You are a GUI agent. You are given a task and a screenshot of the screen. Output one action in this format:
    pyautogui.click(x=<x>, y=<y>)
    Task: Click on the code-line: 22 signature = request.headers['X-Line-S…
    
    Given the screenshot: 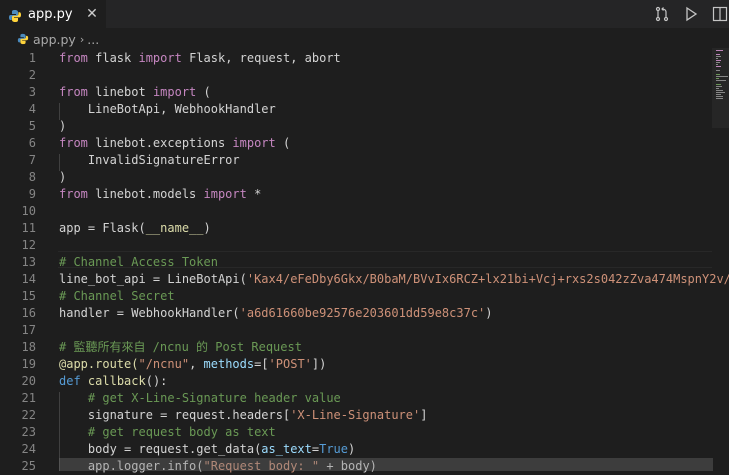 What is the action you would take?
    pyautogui.click(x=356, y=415)
    